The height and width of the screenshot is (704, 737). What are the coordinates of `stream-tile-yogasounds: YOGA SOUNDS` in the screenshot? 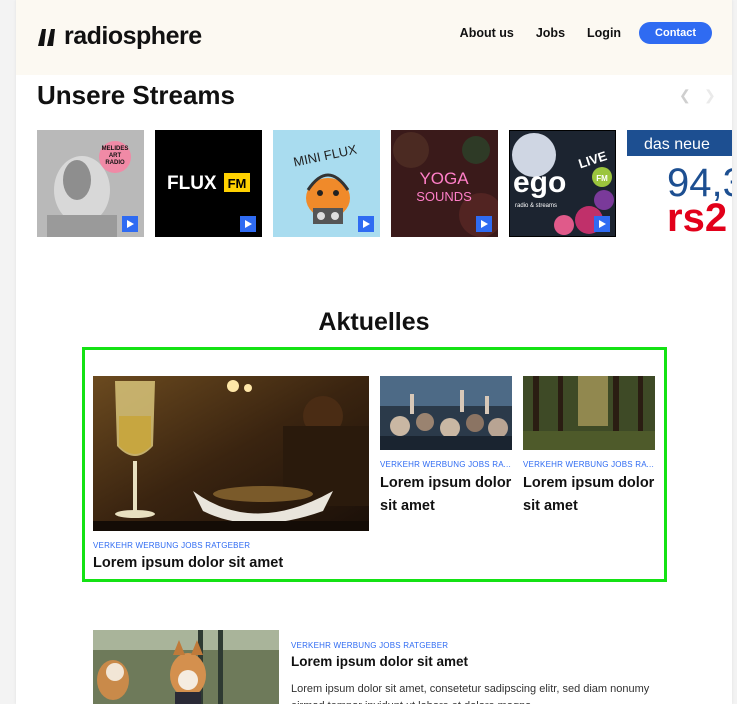 It's located at (444, 183).